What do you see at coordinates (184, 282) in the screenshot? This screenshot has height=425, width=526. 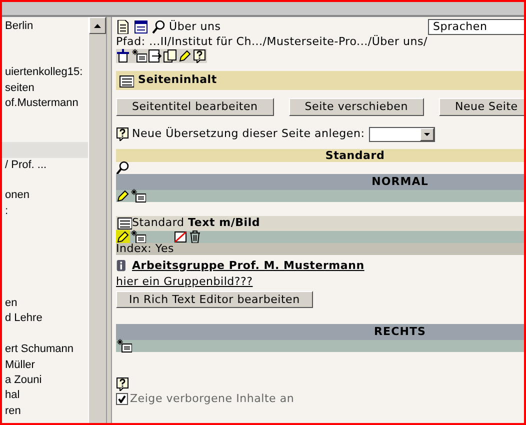 I see `element-body-link: hier ein Gruppenbild???` at bounding box center [184, 282].